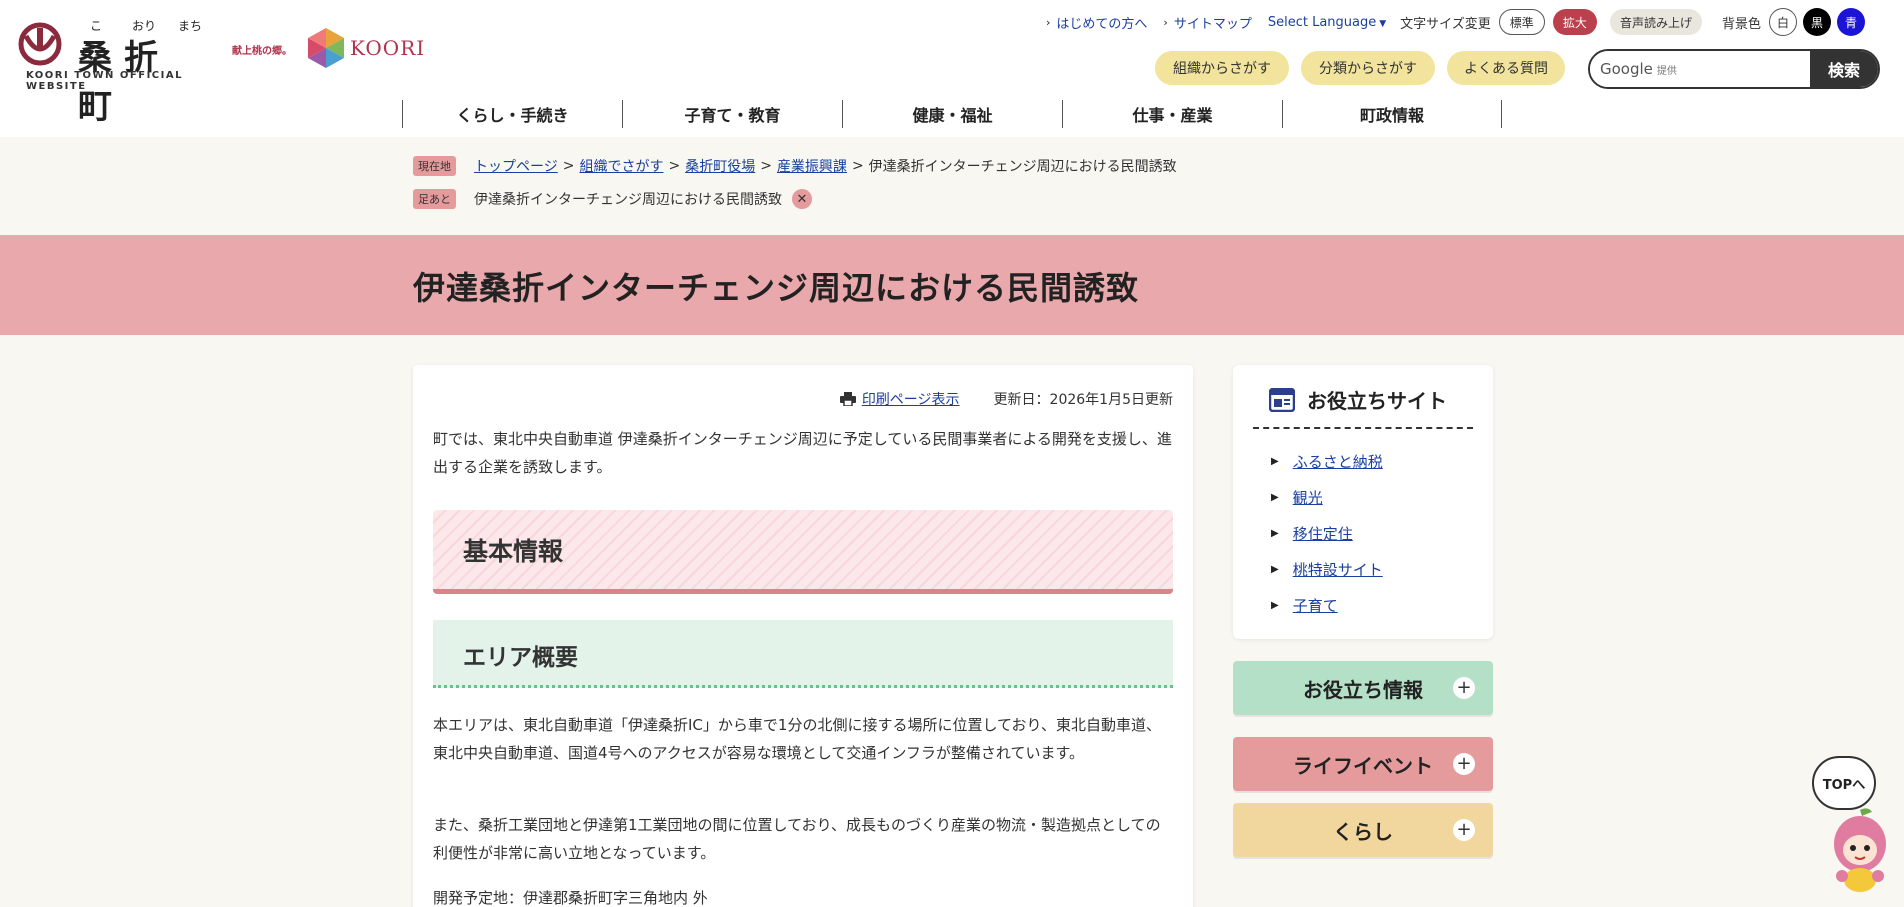 Image resolution: width=1904 pixels, height=907 pixels. What do you see at coordinates (1700, 69) in the screenshot?
I see `search-input` at bounding box center [1700, 69].